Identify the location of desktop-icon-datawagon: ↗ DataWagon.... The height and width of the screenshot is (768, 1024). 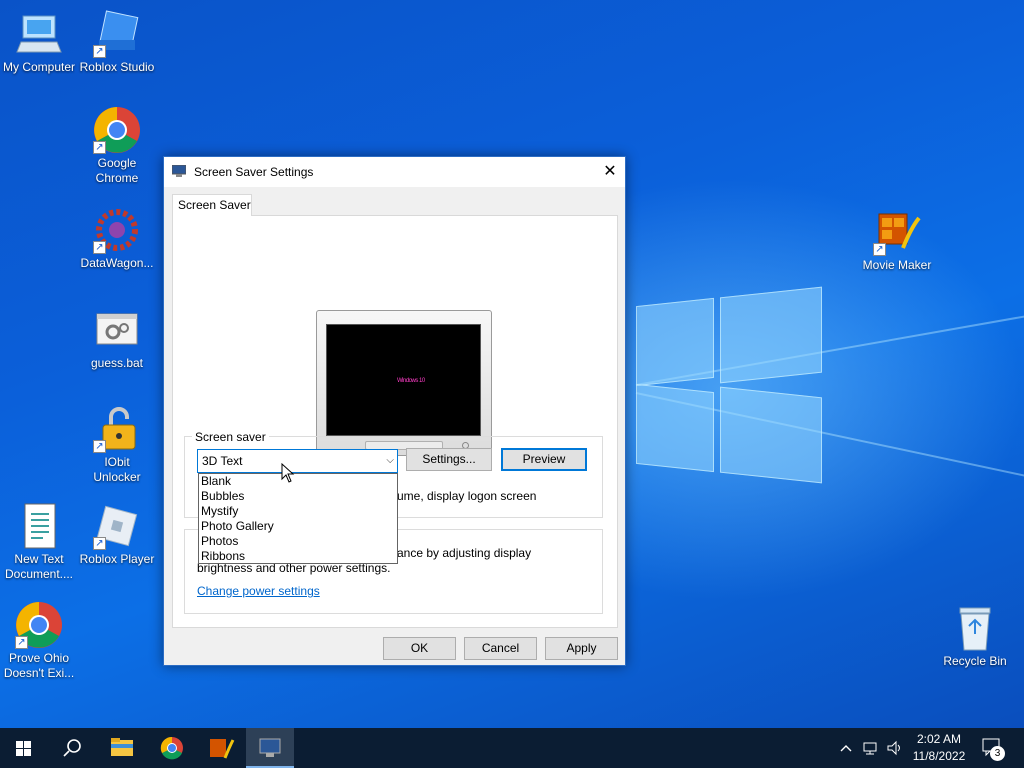
(117, 238).